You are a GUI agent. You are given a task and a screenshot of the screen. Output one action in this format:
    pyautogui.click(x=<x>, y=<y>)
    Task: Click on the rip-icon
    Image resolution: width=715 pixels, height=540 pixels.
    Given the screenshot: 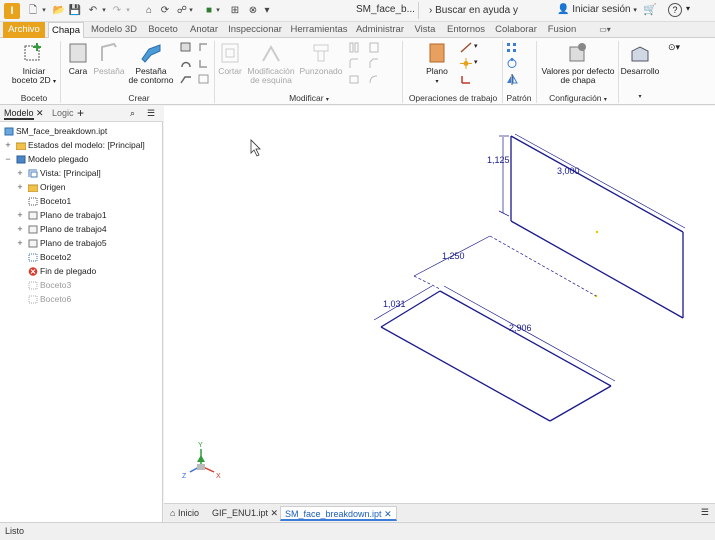 What is the action you would take?
    pyautogui.click(x=204, y=79)
    